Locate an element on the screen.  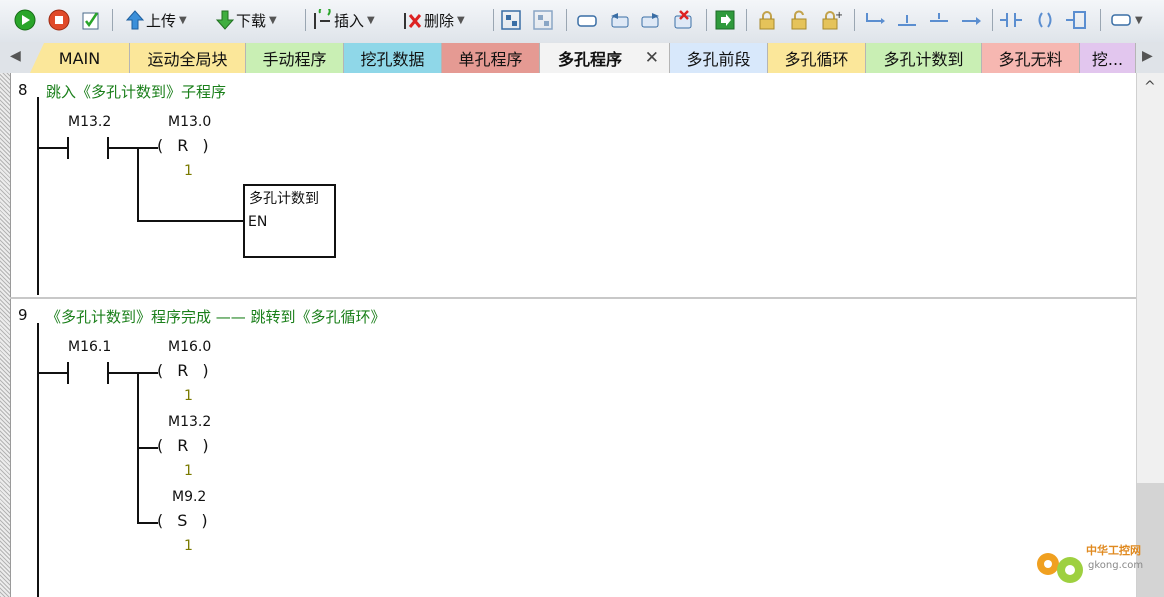
coil-set: (S) is located at coordinates (189, 520).